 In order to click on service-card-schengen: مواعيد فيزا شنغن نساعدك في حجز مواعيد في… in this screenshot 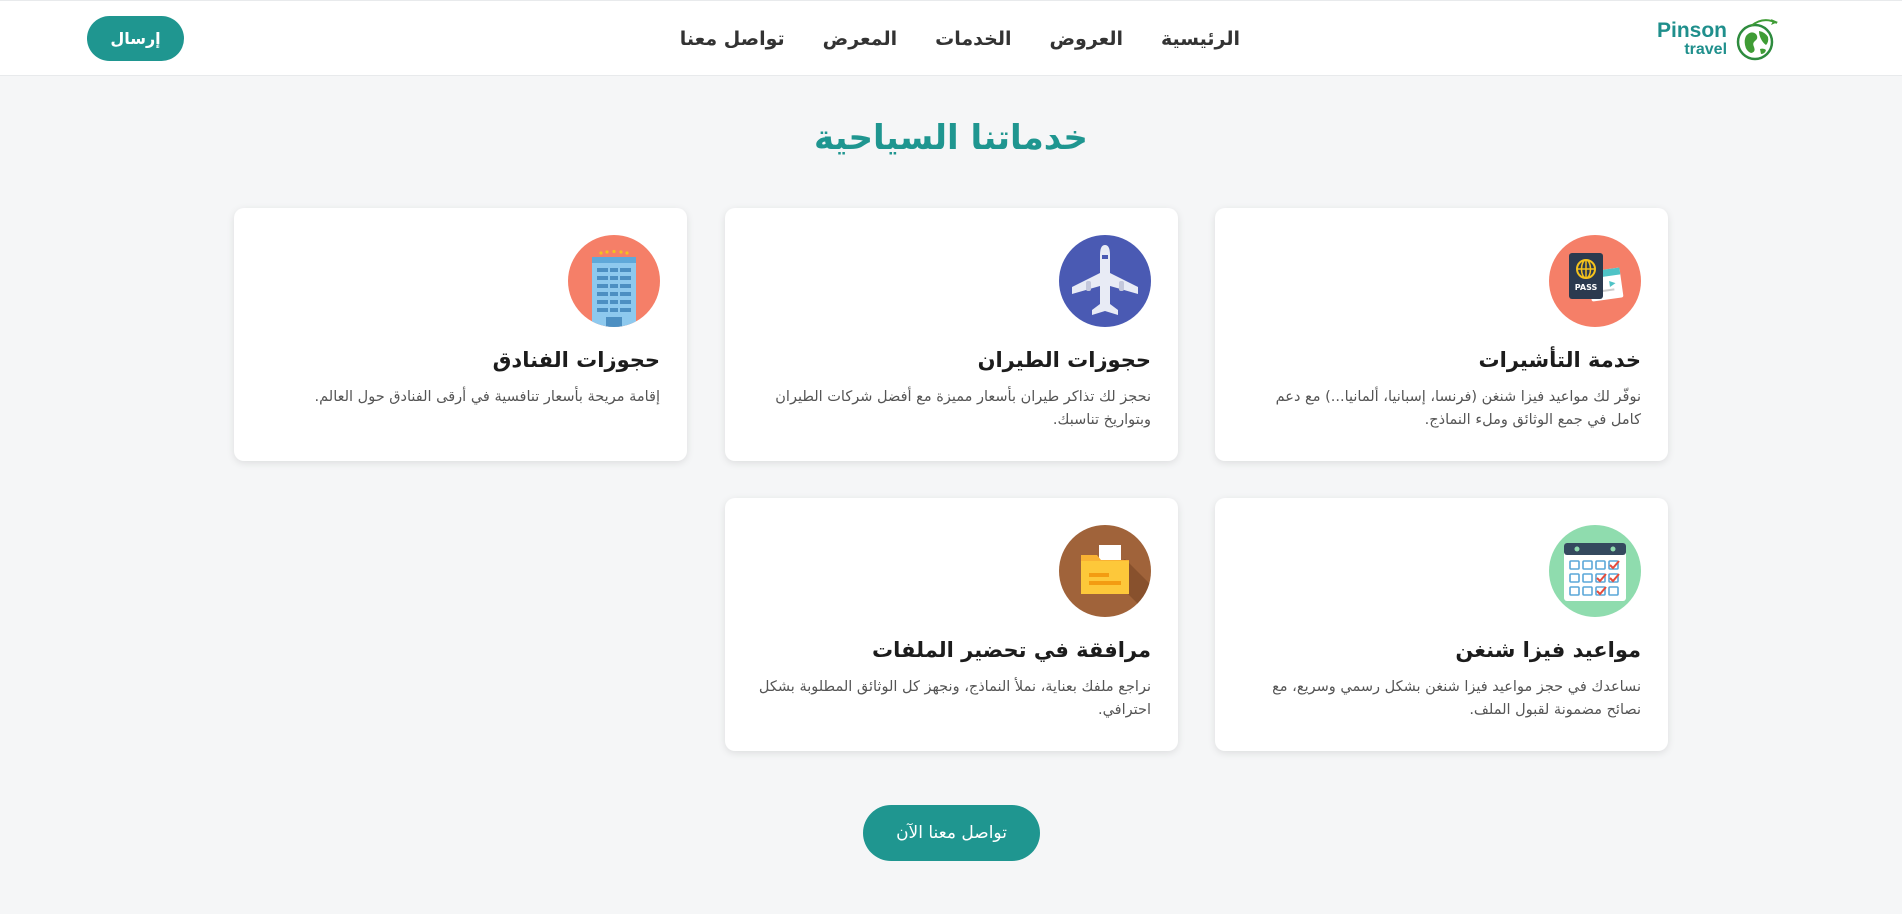, I will do `click(1441, 624)`.